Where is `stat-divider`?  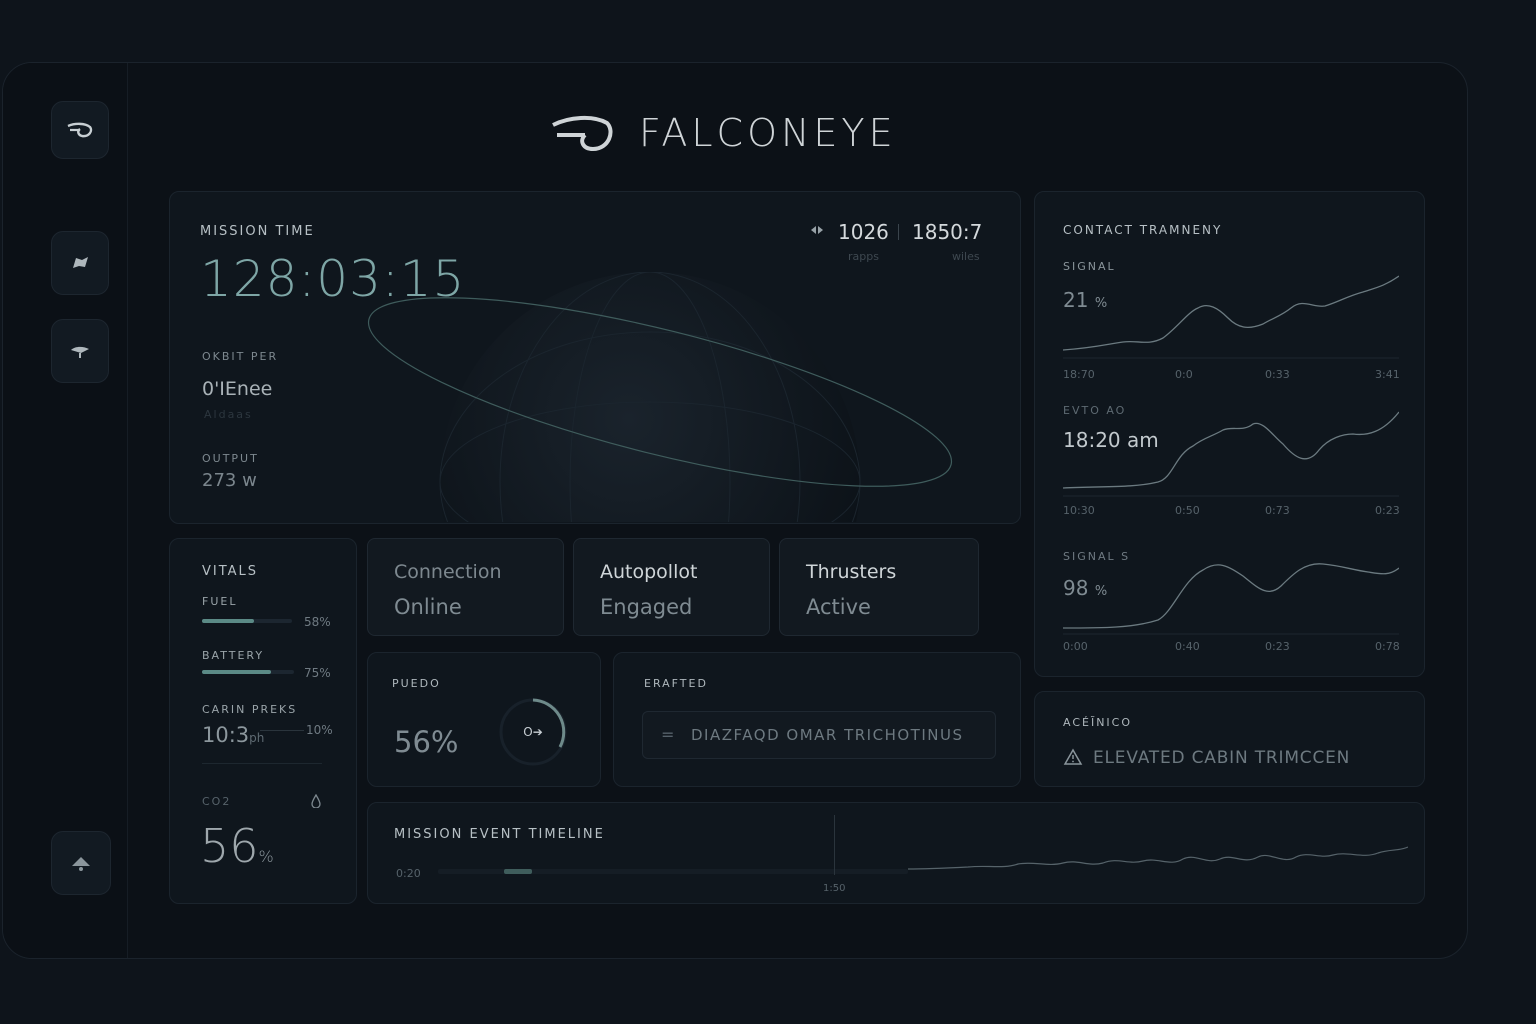 stat-divider is located at coordinates (898, 232).